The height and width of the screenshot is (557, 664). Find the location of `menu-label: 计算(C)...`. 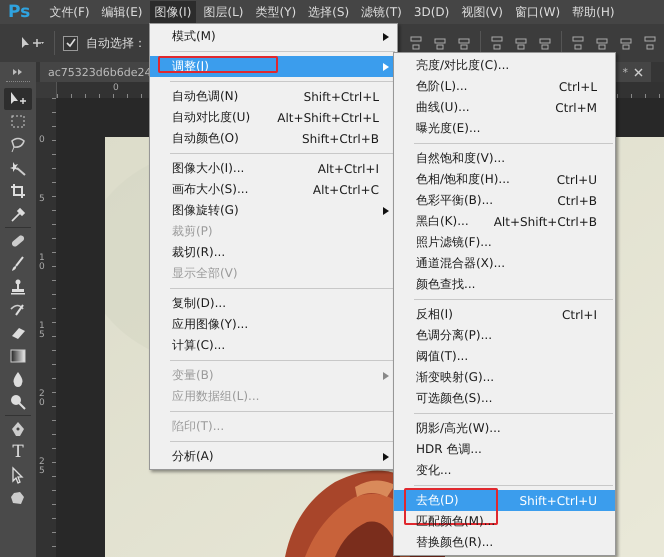

menu-label: 计算(C)... is located at coordinates (199, 345).